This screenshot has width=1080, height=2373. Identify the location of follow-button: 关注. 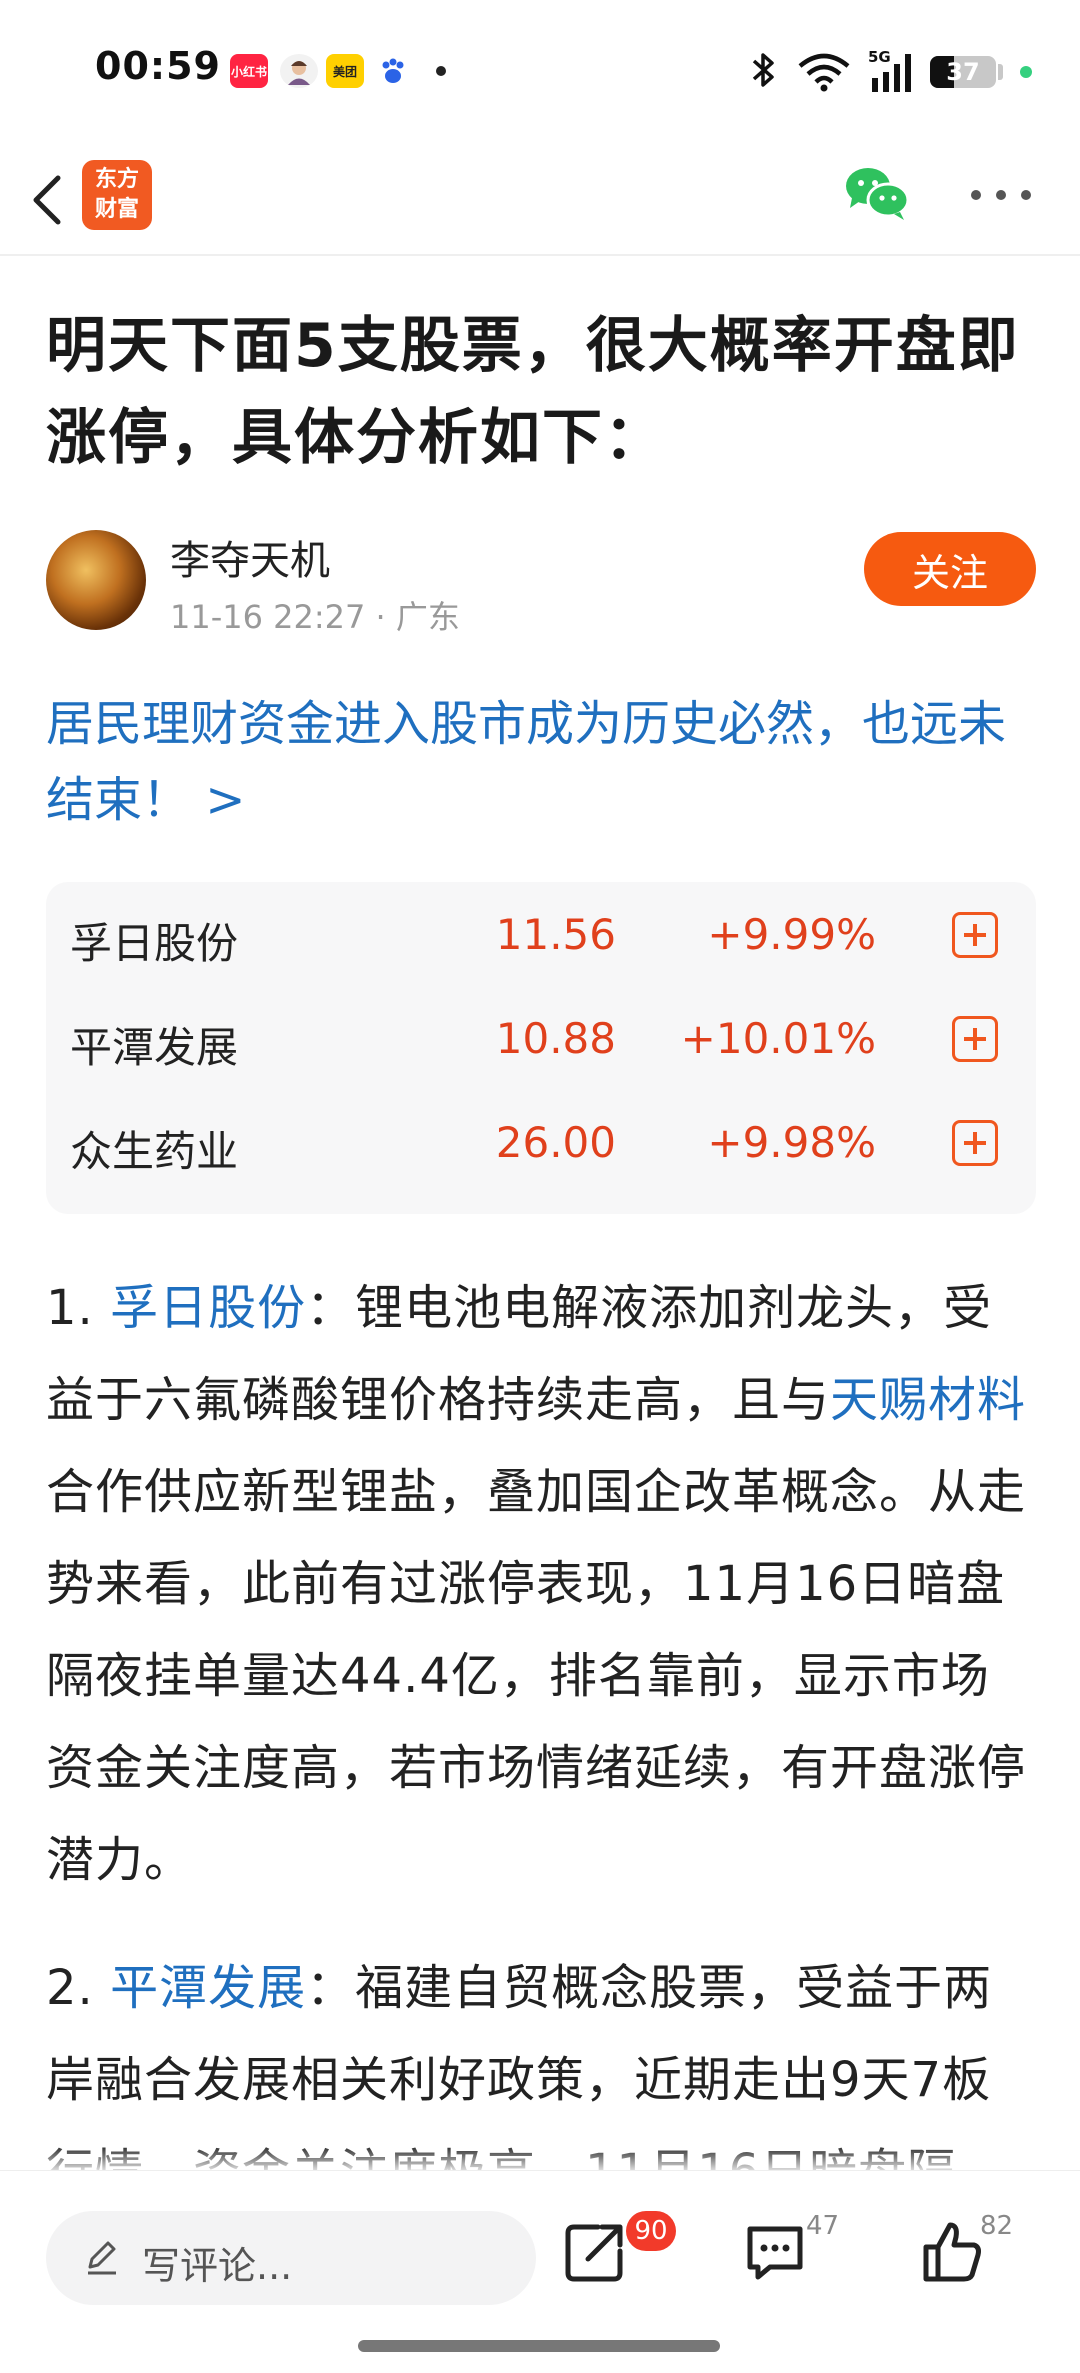
(950, 569).